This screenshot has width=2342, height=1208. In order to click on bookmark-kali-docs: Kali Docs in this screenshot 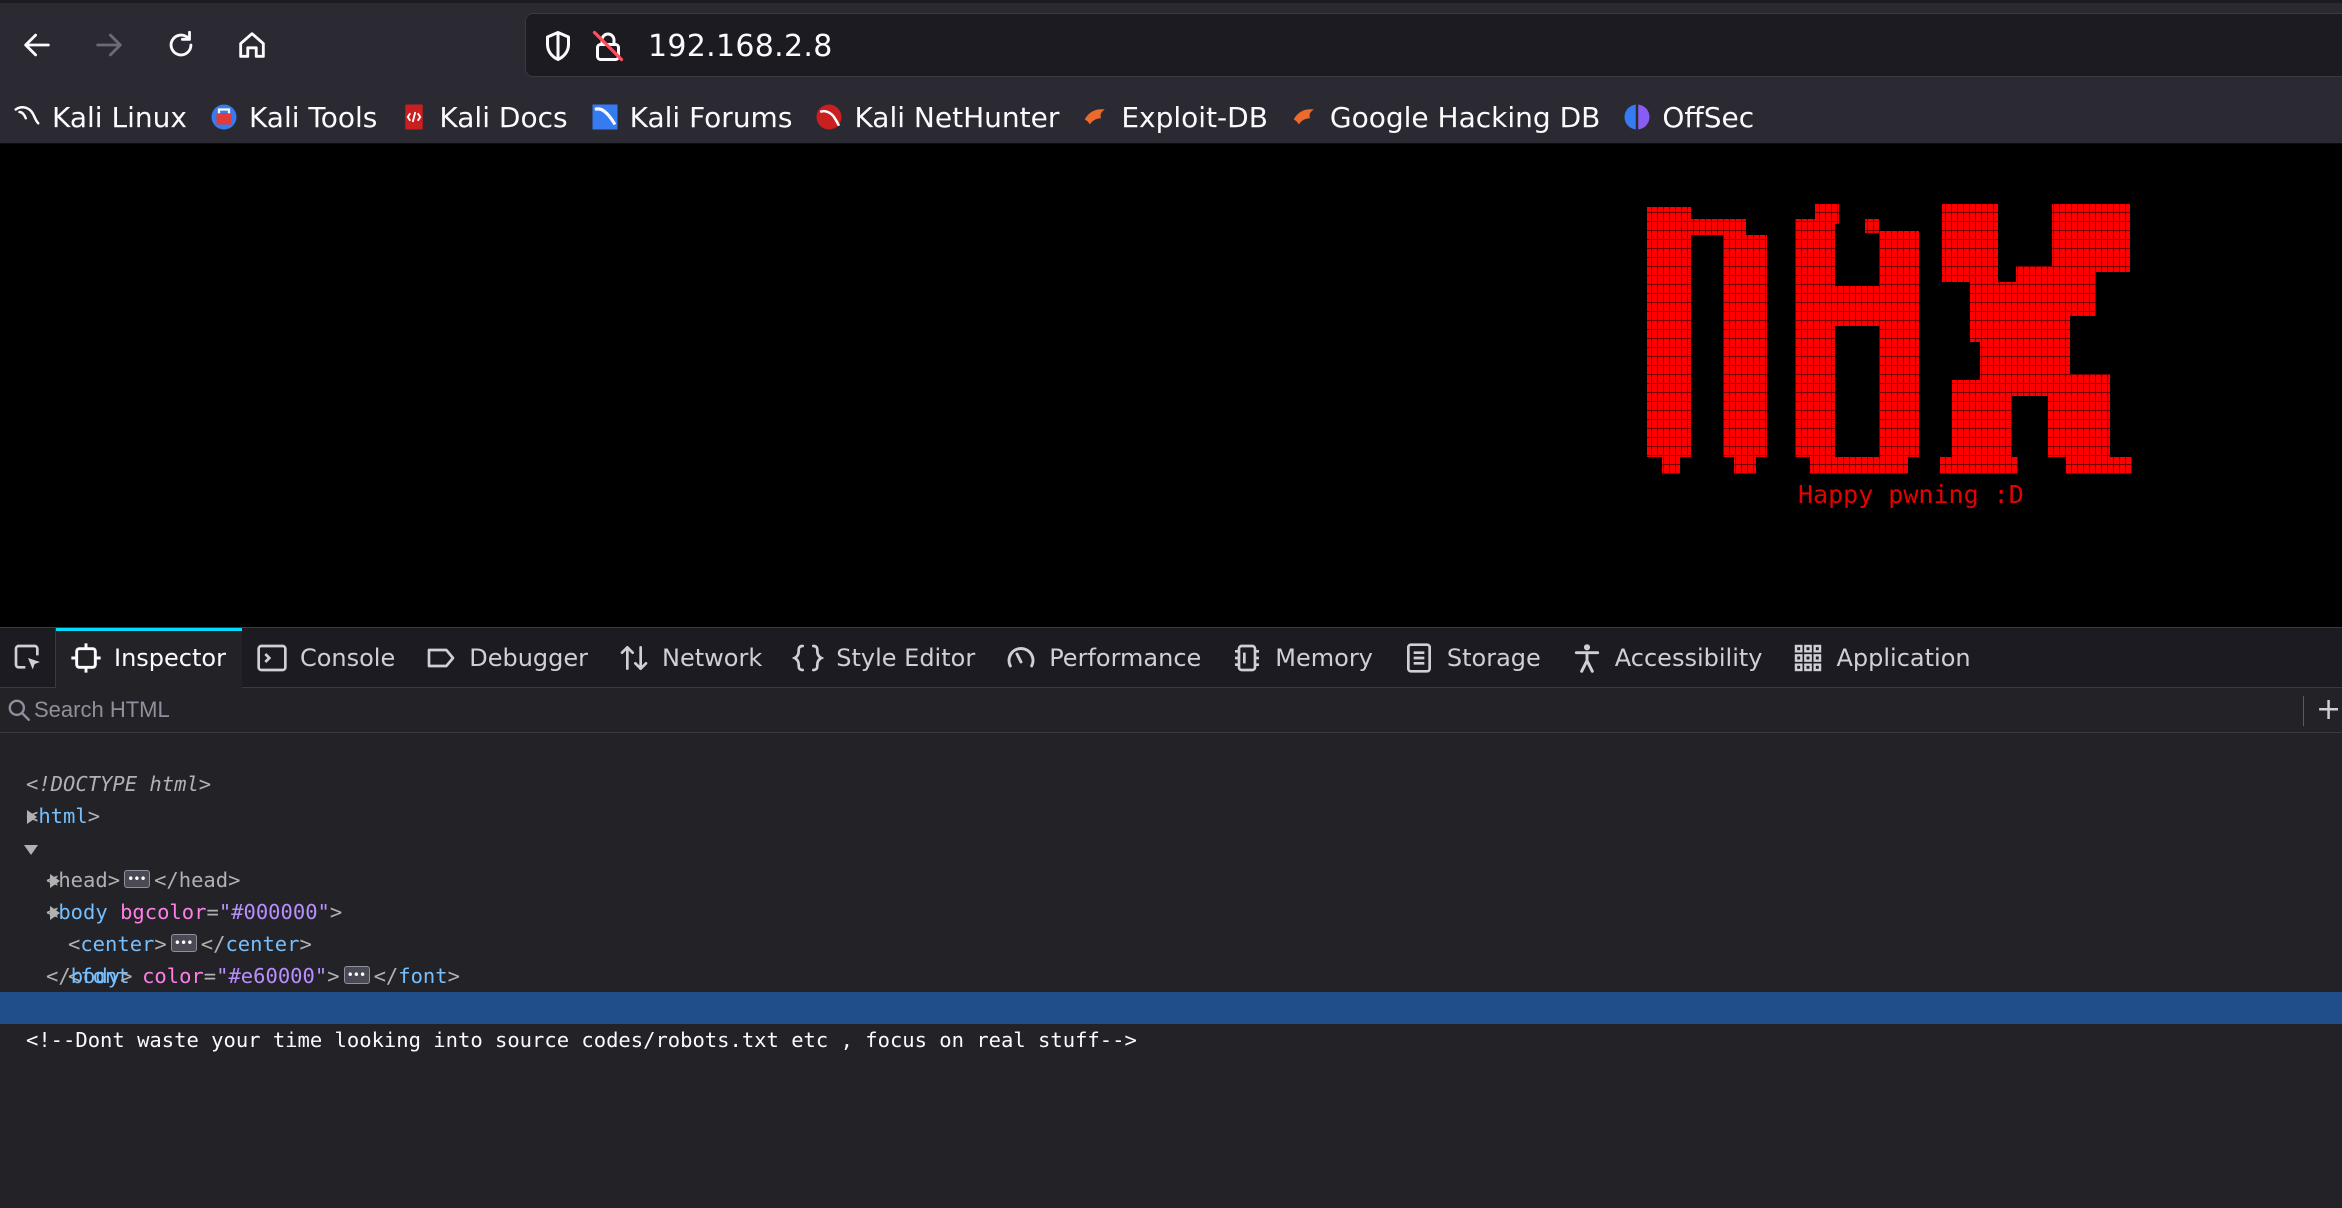, I will do `click(483, 117)`.